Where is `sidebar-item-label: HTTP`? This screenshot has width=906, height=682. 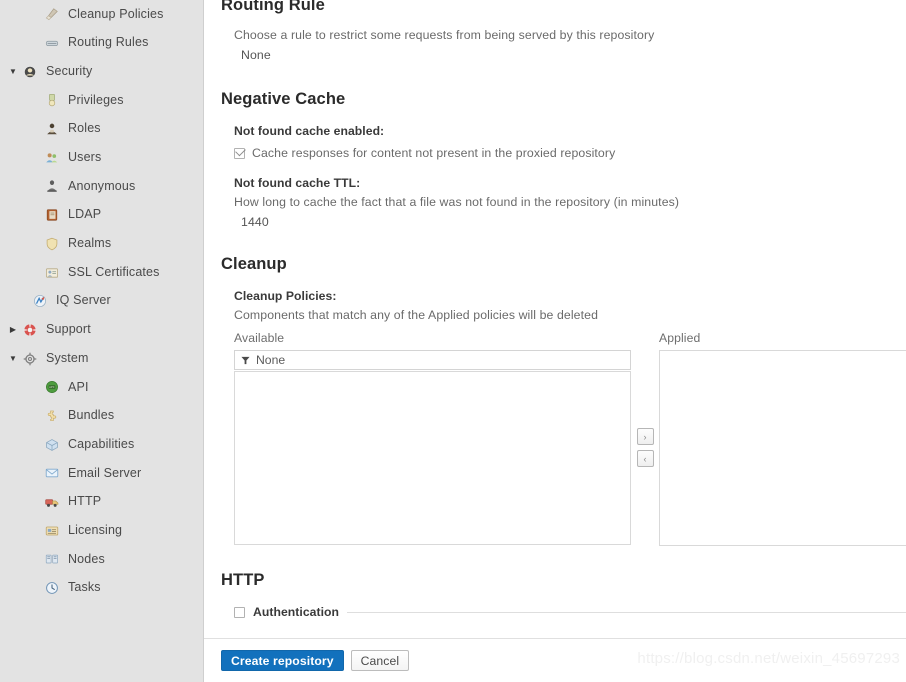
sidebar-item-label: HTTP is located at coordinates (85, 501).